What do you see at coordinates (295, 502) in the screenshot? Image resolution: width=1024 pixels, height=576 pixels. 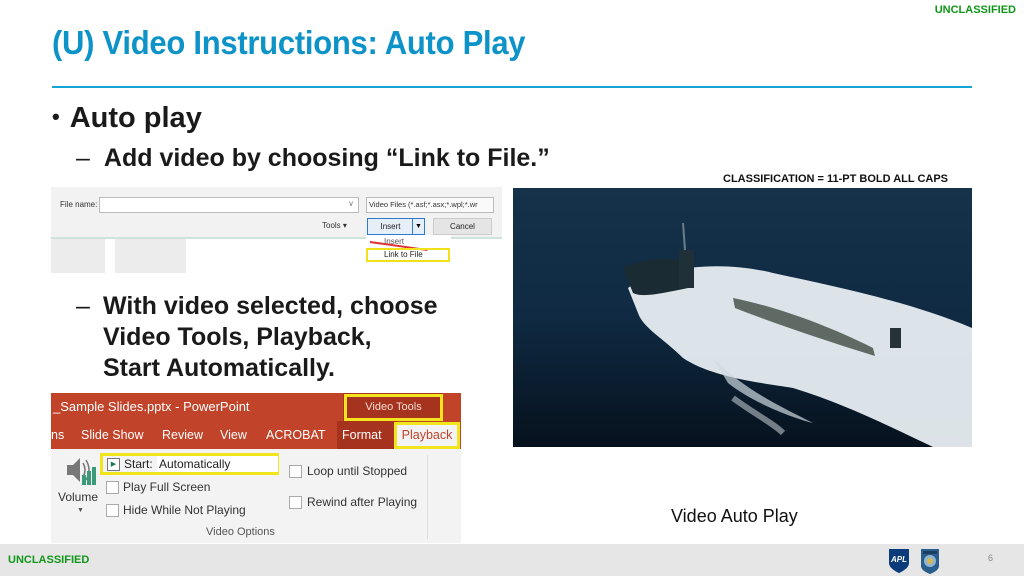 I see `rewind-after-playing-checkbox` at bounding box center [295, 502].